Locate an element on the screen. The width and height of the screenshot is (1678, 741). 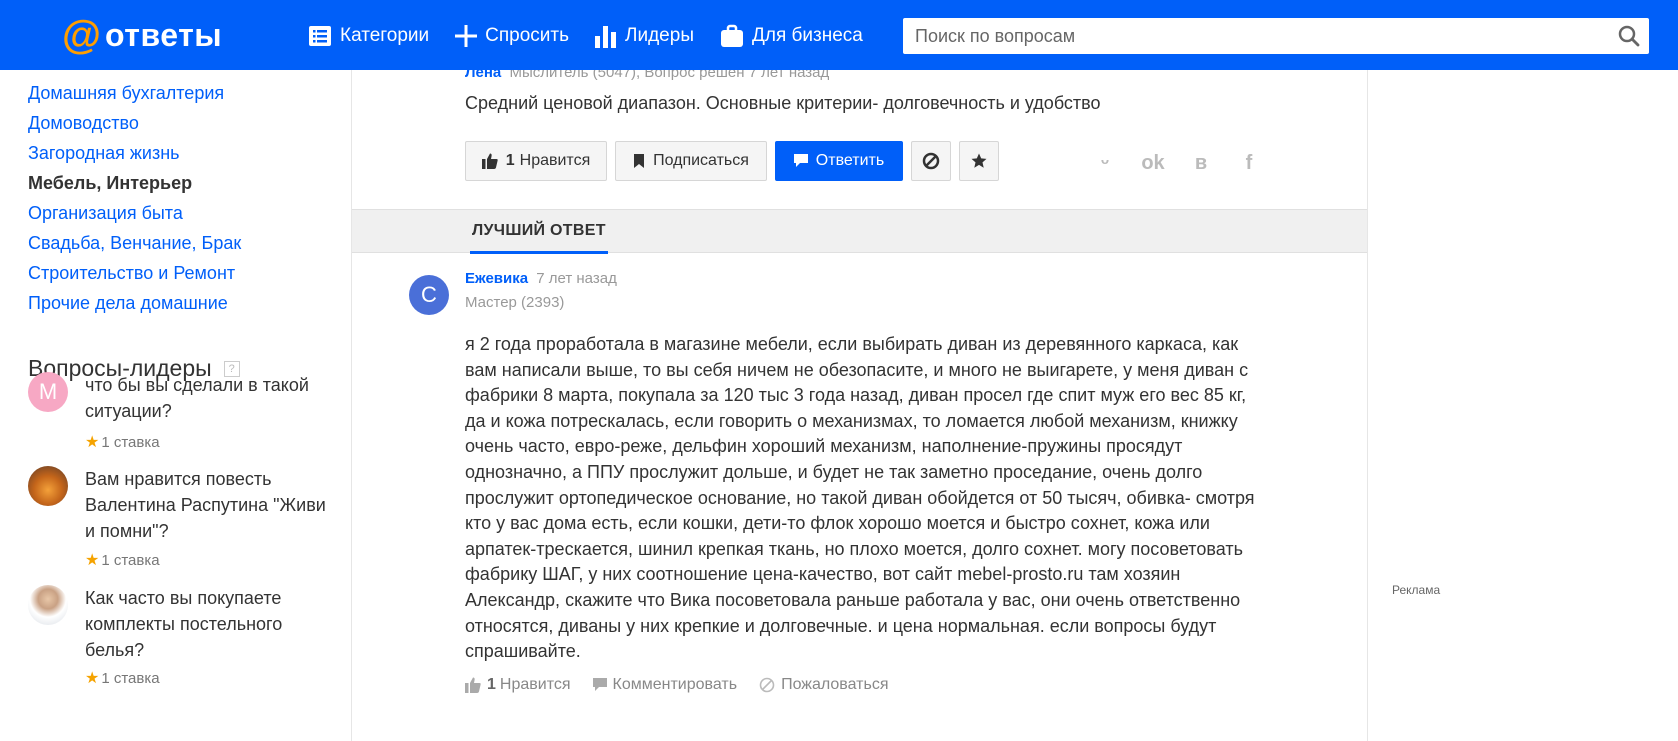
nav-business: Для бизнеса is located at coordinates (791, 36).